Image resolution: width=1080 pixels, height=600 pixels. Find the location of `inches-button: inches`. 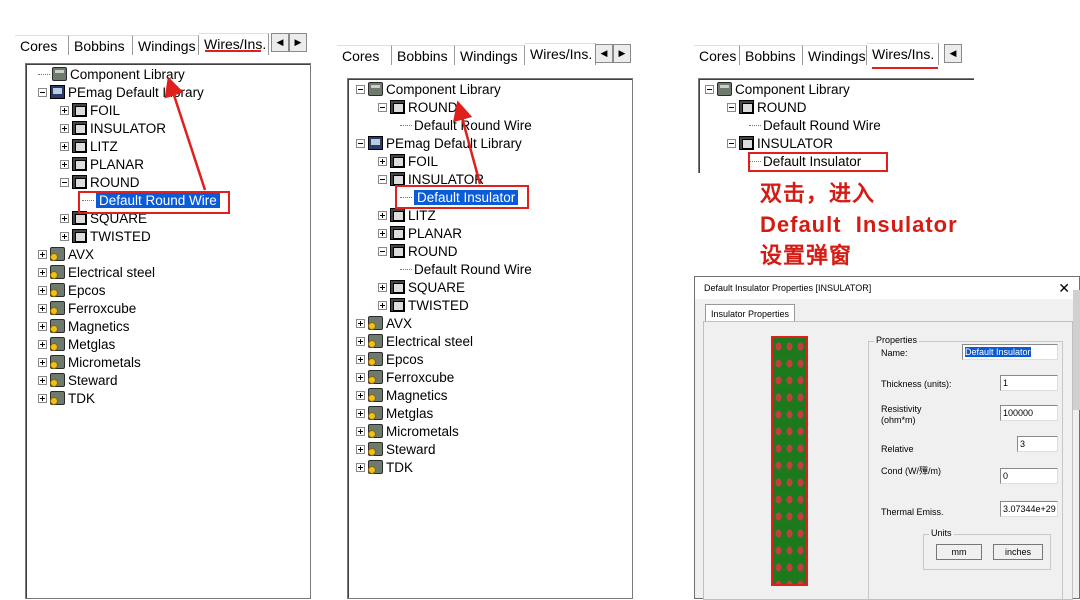

inches-button: inches is located at coordinates (1018, 552).